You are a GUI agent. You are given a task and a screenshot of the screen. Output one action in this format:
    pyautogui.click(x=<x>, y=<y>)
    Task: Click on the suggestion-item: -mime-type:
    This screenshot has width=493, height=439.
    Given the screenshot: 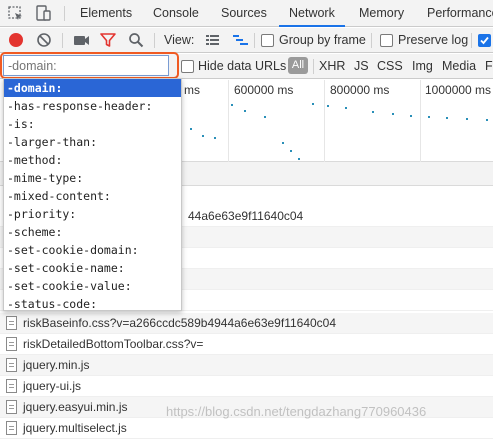 What is the action you would take?
    pyautogui.click(x=92, y=178)
    